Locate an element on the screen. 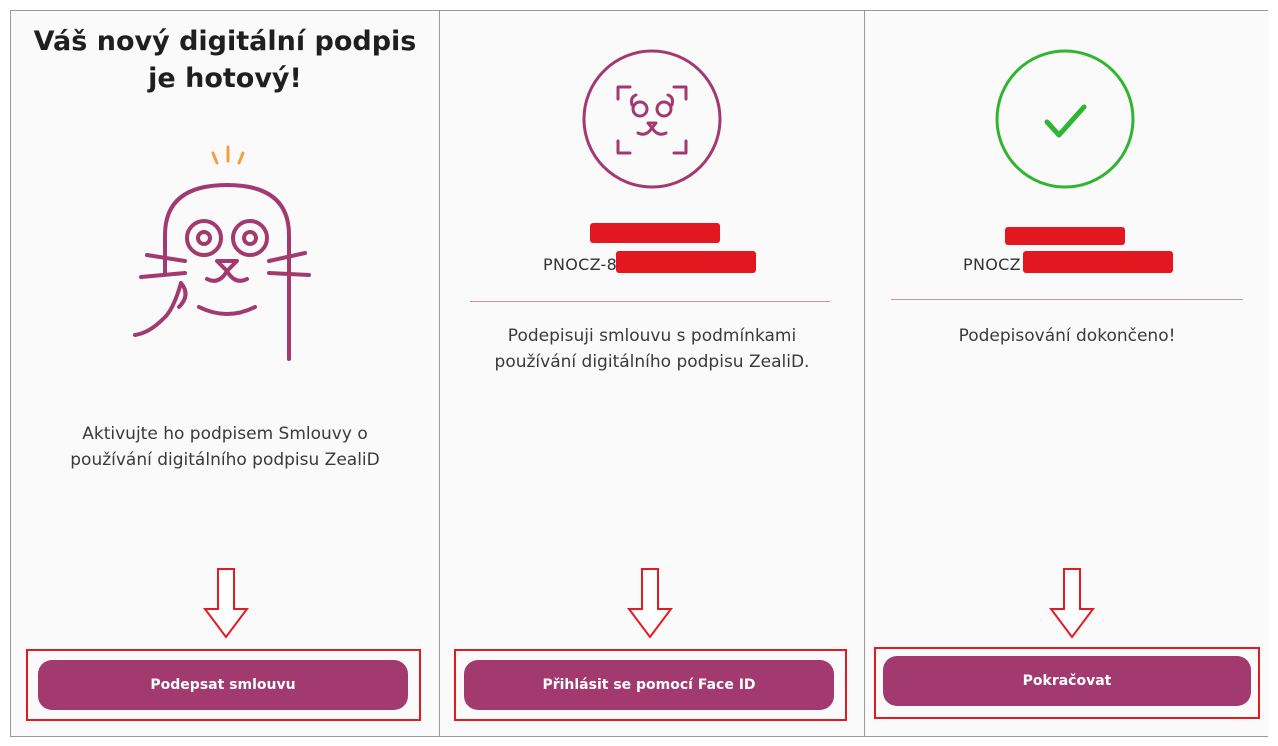 The width and height of the screenshot is (1278, 746). user-id: PNOCZ is located at coordinates (992, 264).